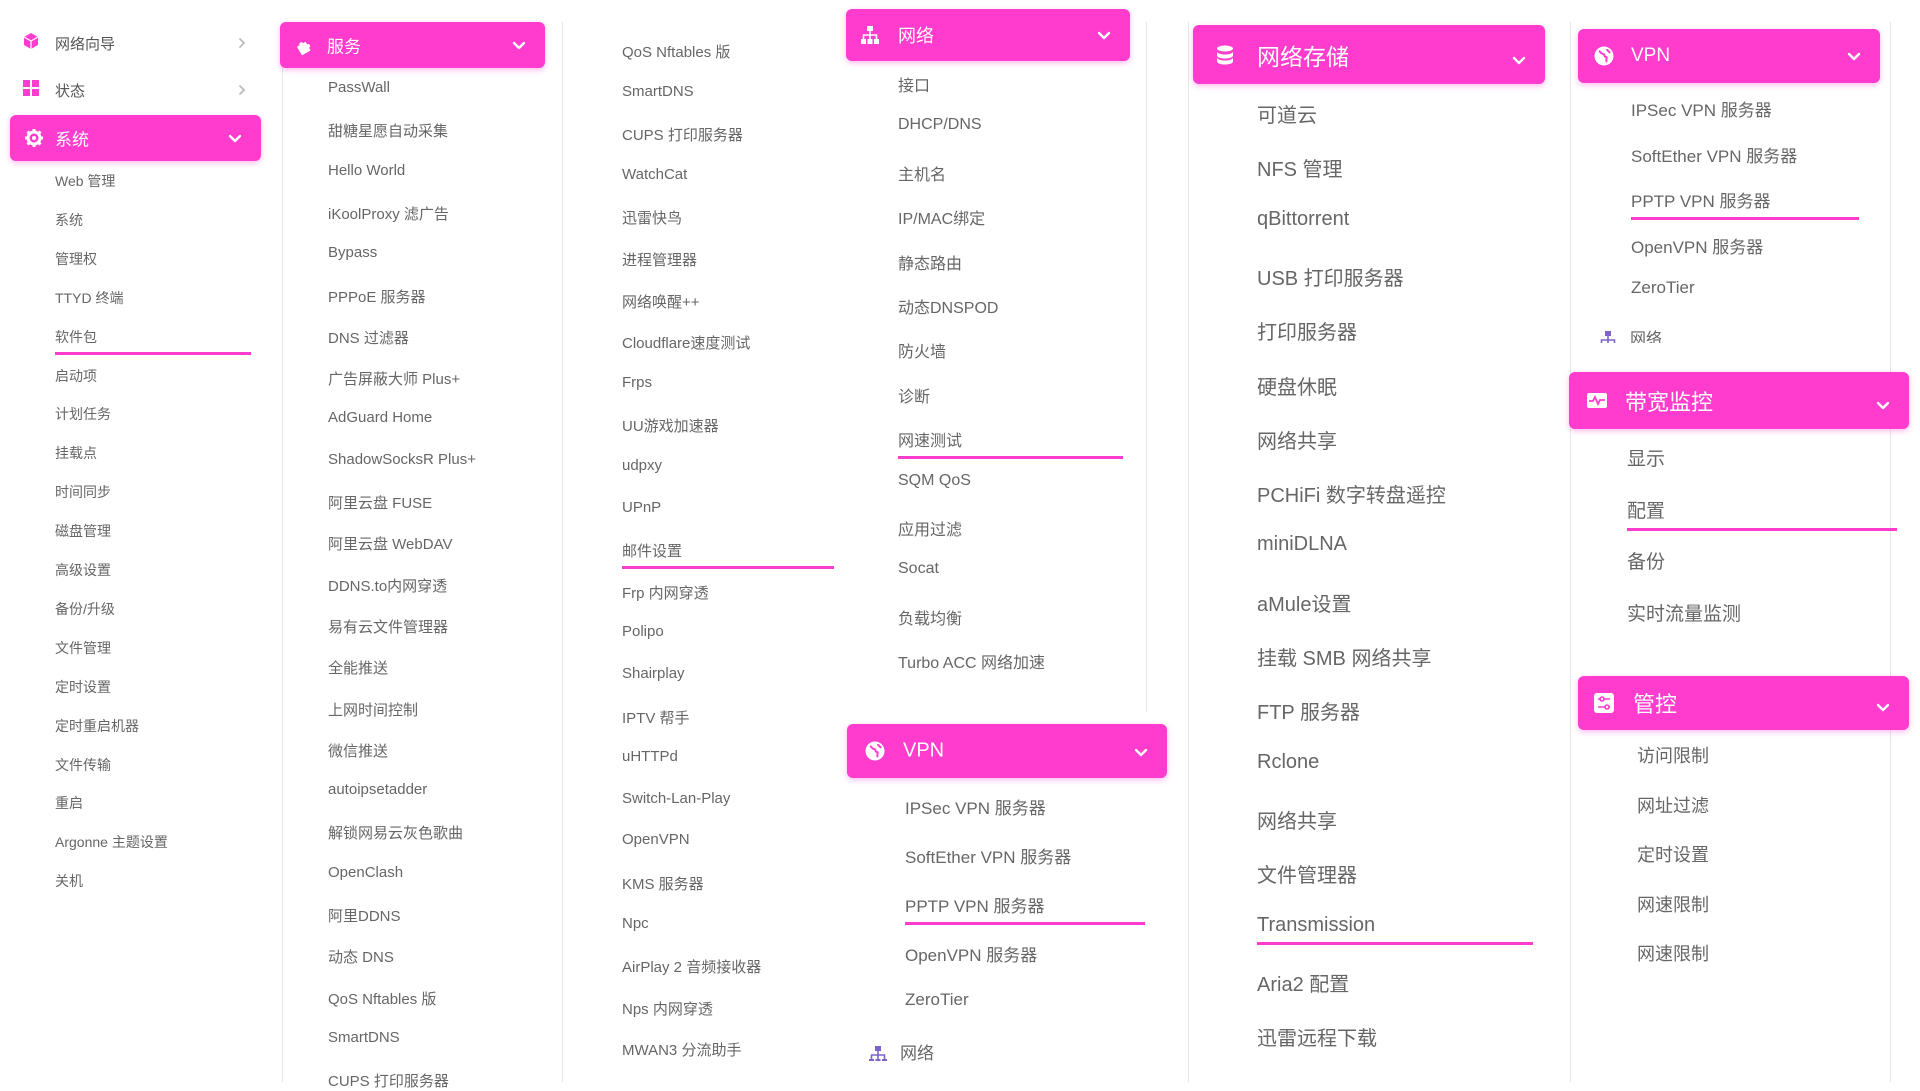  I want to click on sidebar-item-status: 状态, so click(137, 90).